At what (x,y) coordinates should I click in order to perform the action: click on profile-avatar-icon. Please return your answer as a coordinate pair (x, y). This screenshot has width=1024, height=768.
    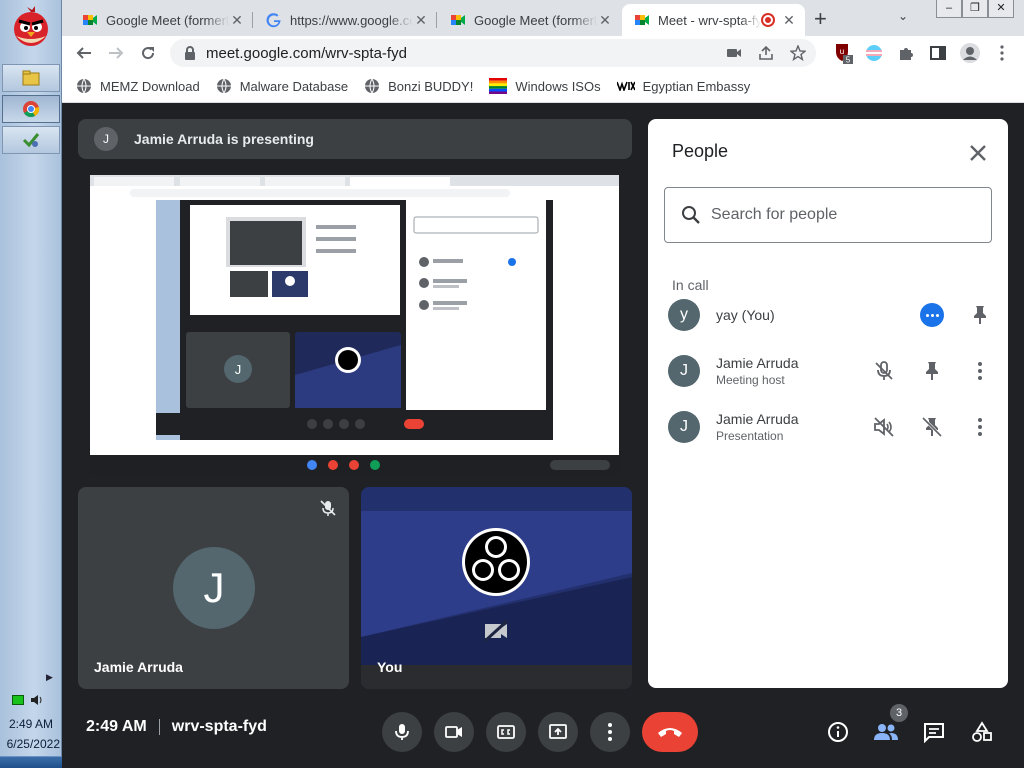
    Looking at the image, I should click on (970, 53).